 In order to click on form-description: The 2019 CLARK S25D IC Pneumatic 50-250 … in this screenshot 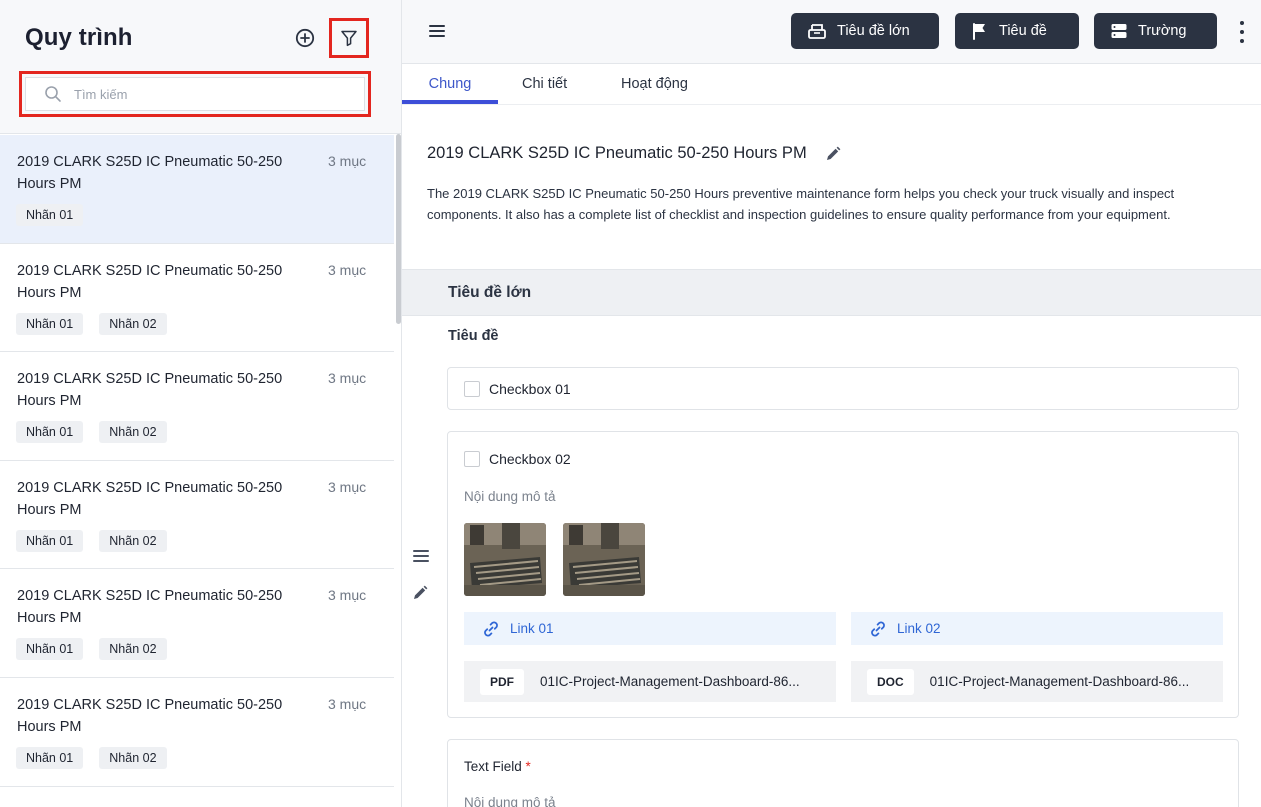, I will do `click(801, 204)`.